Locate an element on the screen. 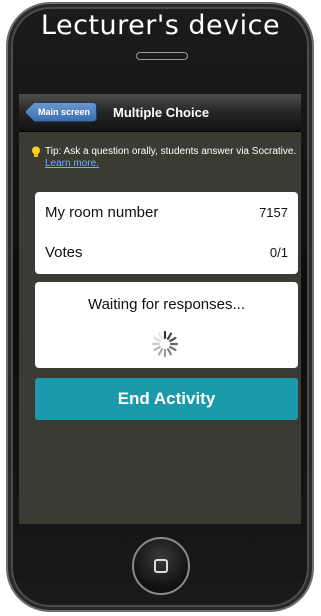 Image resolution: width=321 pixels, height=616 pixels. lightbulb-icon is located at coordinates (36, 151).